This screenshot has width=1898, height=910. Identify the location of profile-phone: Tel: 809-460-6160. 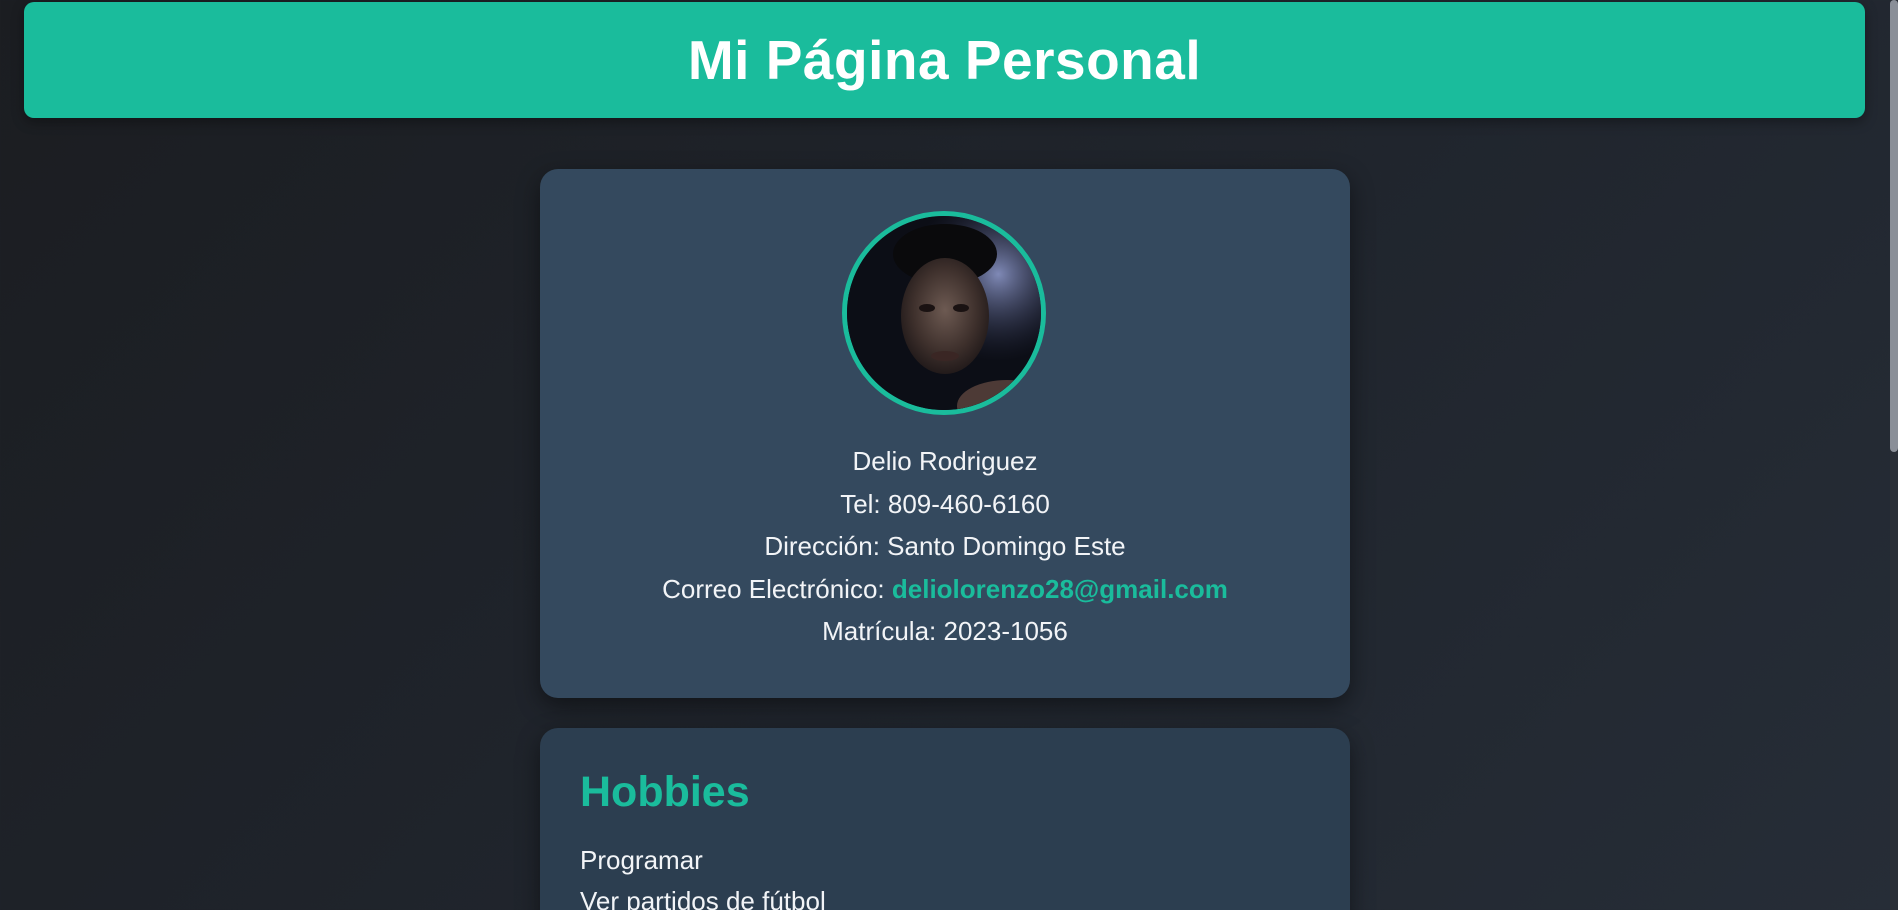
(945, 504).